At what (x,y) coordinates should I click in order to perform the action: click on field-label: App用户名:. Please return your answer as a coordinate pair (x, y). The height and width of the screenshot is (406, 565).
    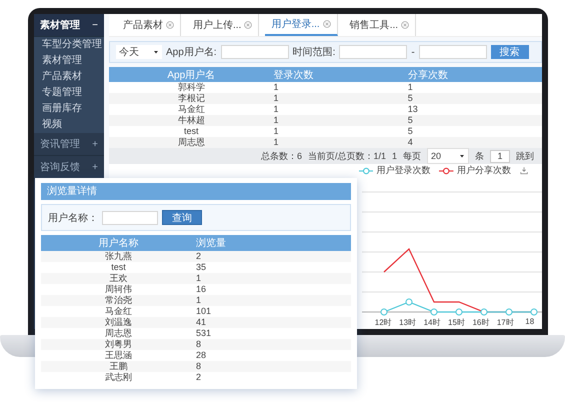
    Looking at the image, I should click on (191, 52).